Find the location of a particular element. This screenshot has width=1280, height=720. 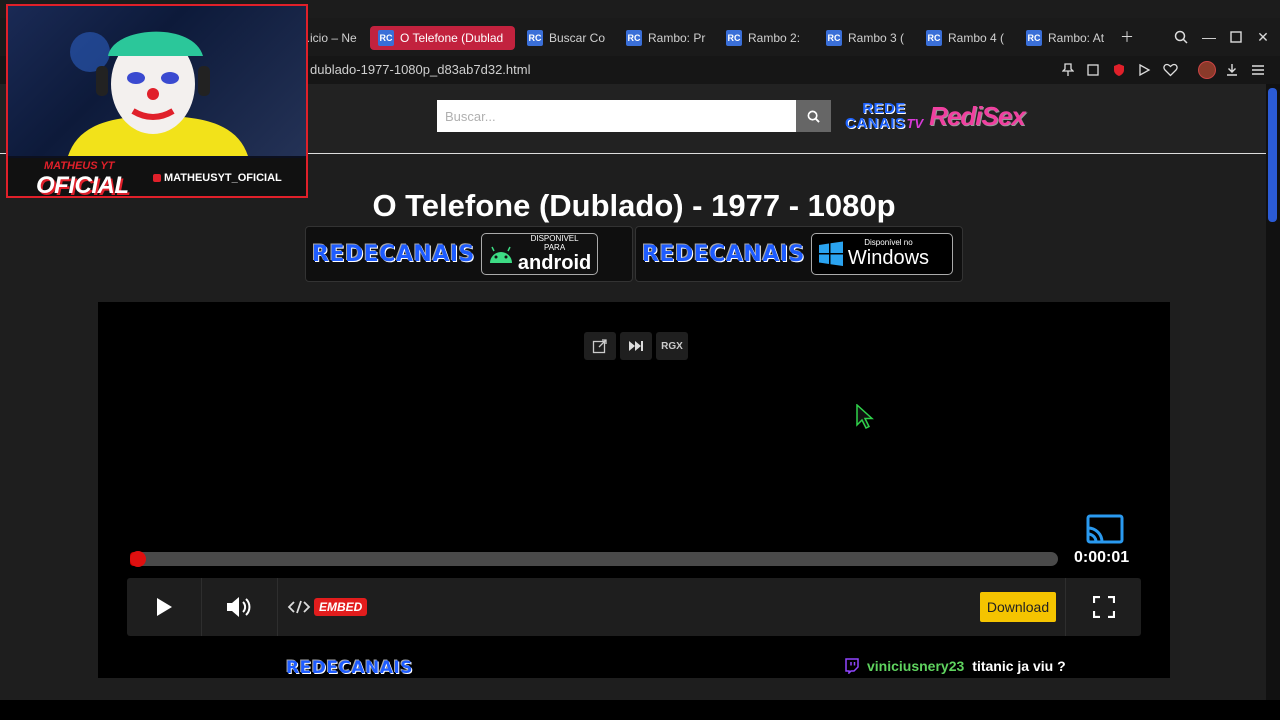

fullscreen-icon is located at coordinates (1103, 607).